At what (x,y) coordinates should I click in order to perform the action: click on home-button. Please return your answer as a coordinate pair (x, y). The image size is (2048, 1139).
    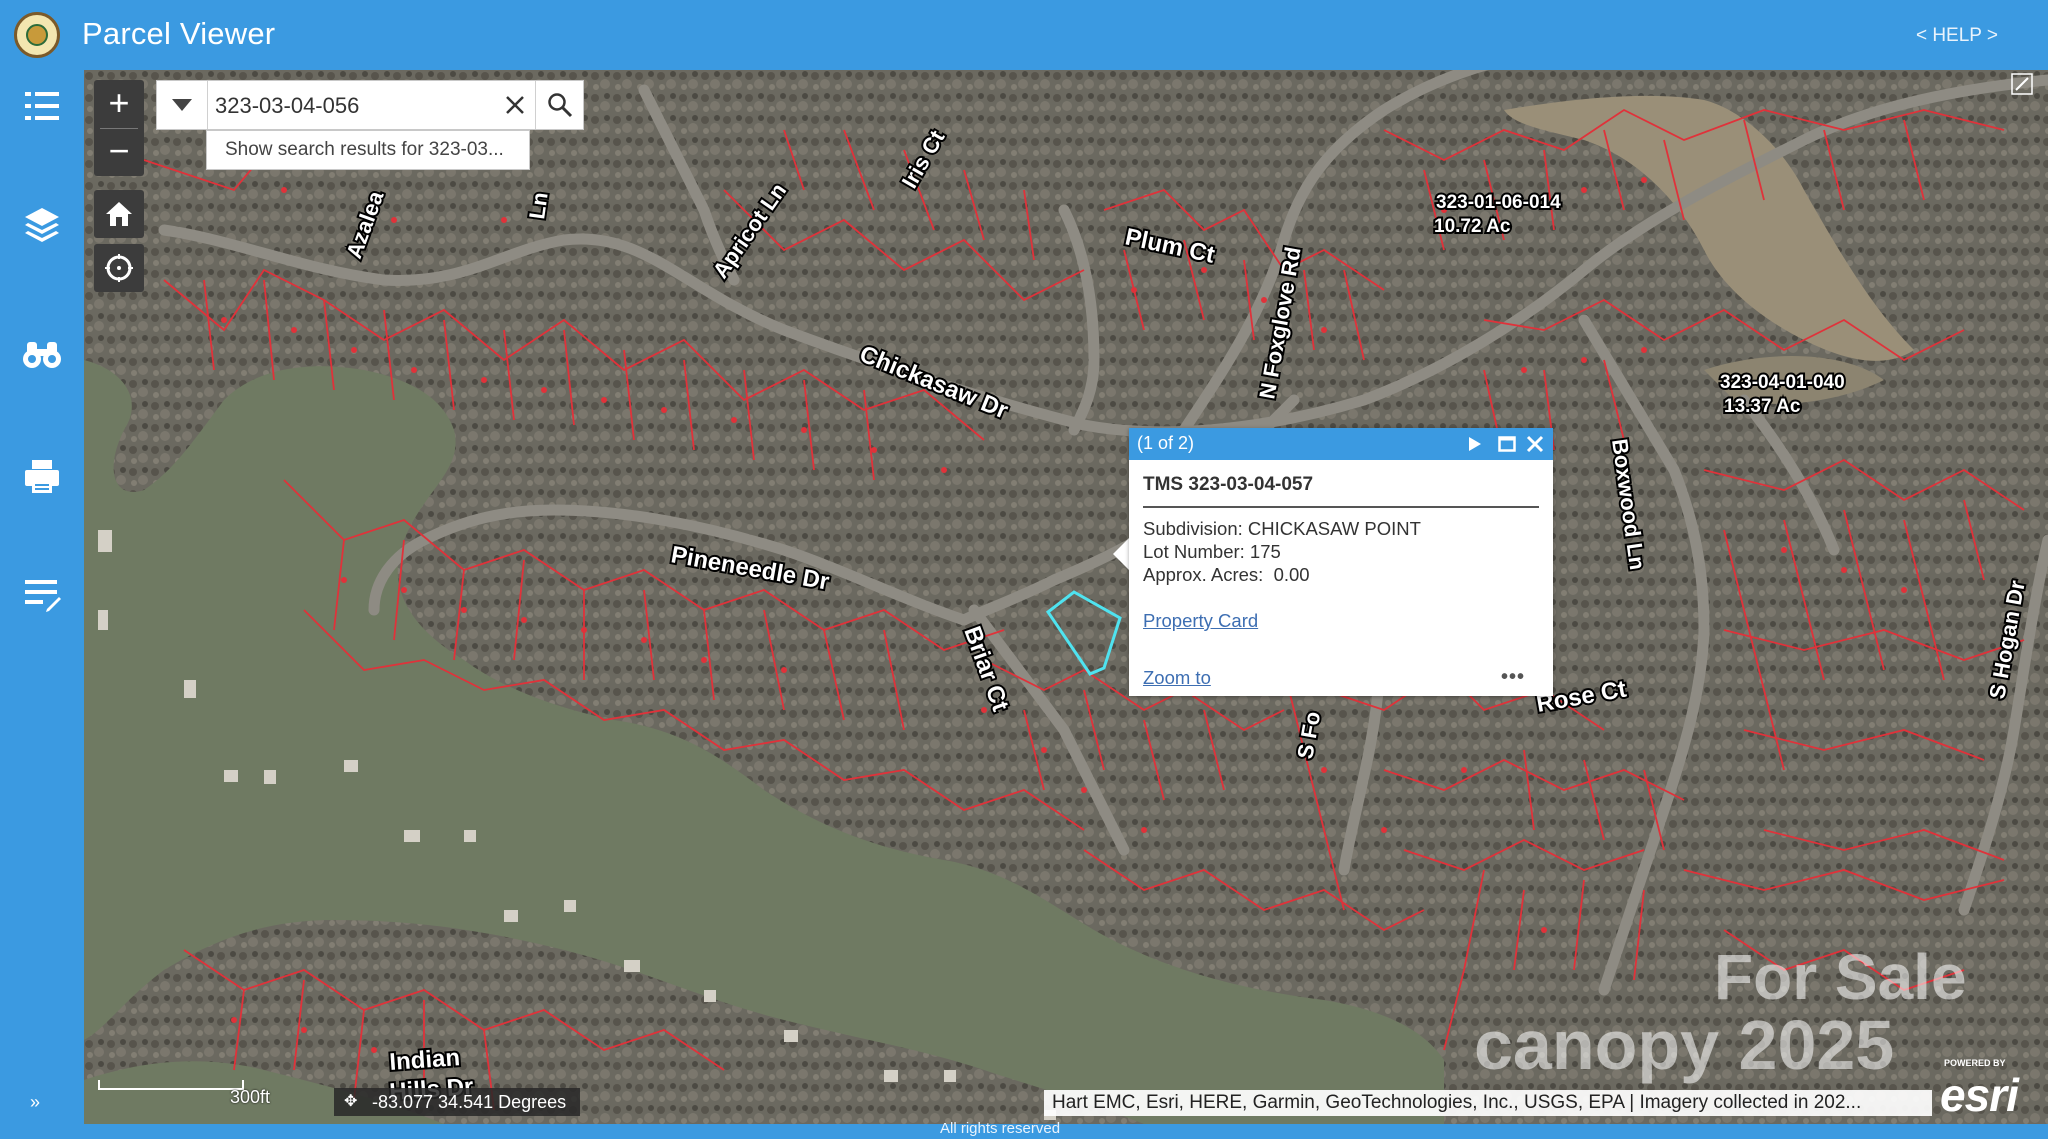
    Looking at the image, I should click on (119, 214).